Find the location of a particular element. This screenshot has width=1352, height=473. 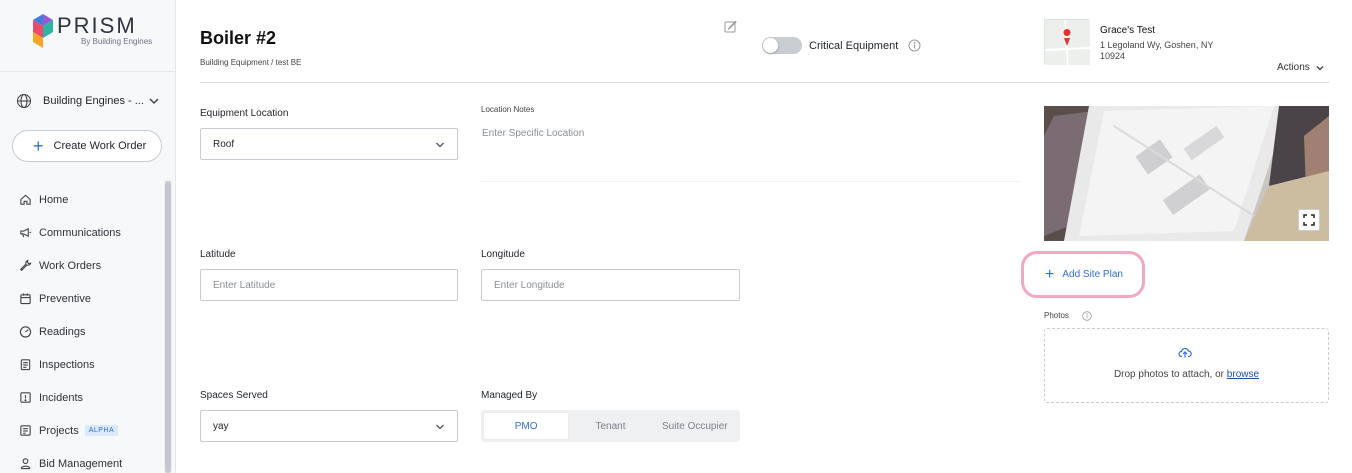

sidebar-item-communications: Communications is located at coordinates (88, 232).